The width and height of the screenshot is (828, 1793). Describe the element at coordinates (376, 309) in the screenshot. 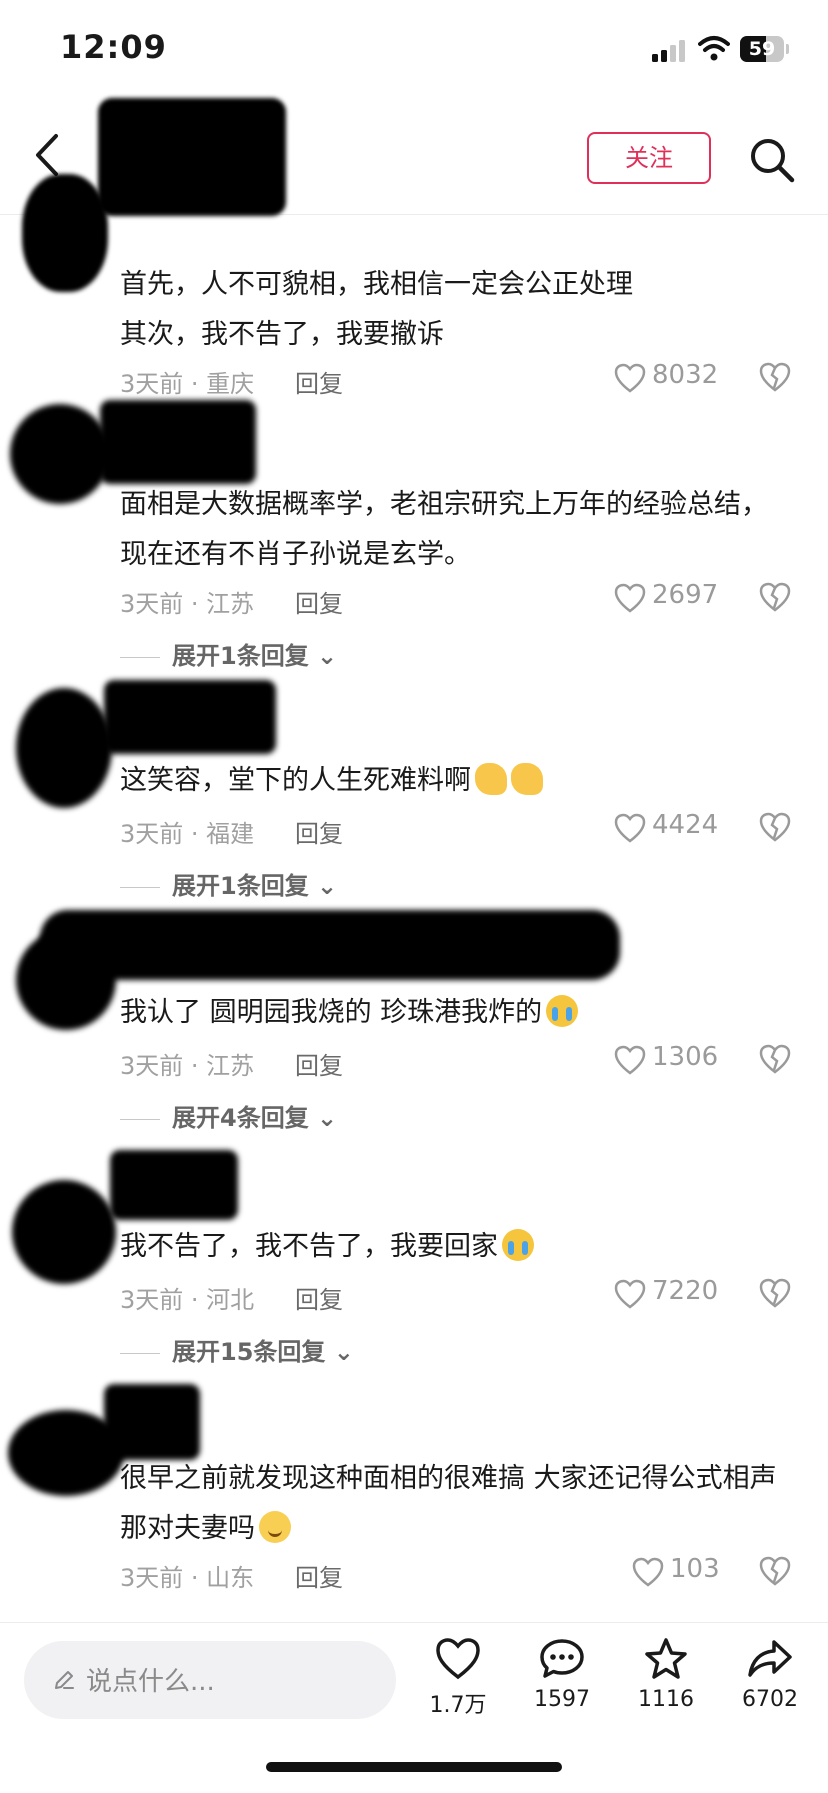

I see `comment-text: 首先，人不可貌相，我相信一定会公正处理 其次，我不告了，我要撤诉` at that location.